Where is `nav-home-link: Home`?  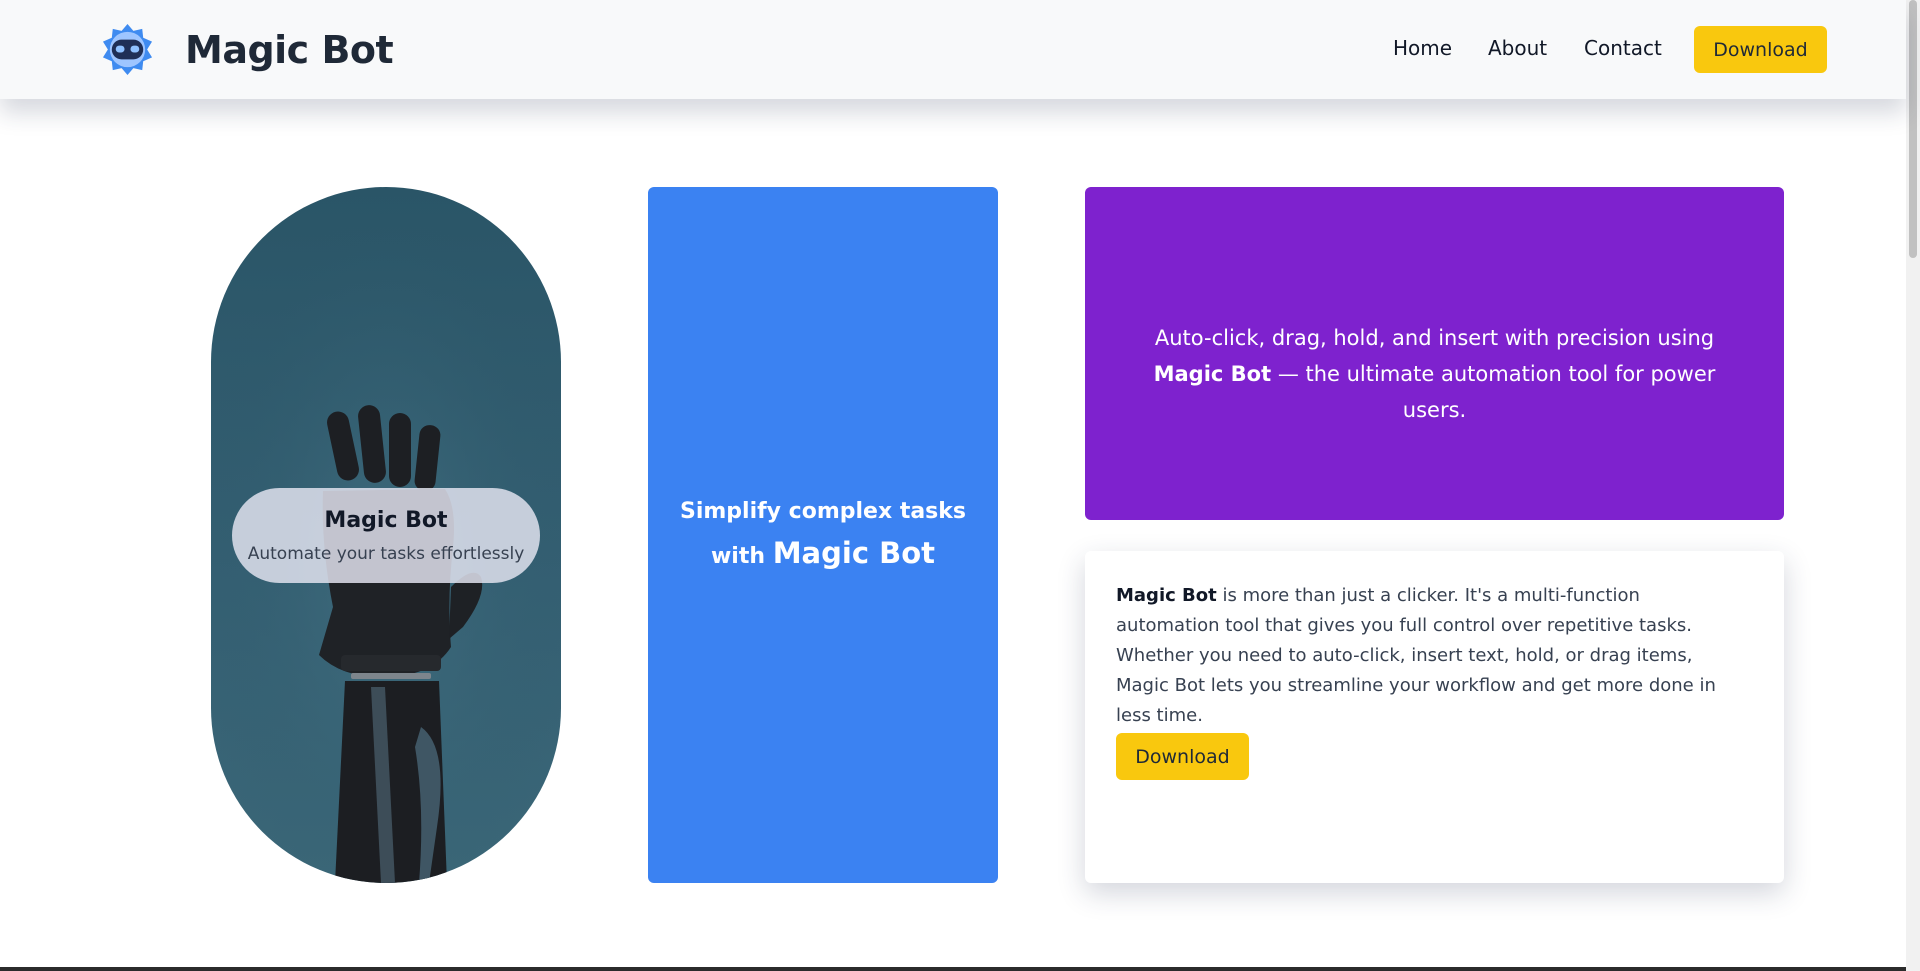
nav-home-link: Home is located at coordinates (1422, 48).